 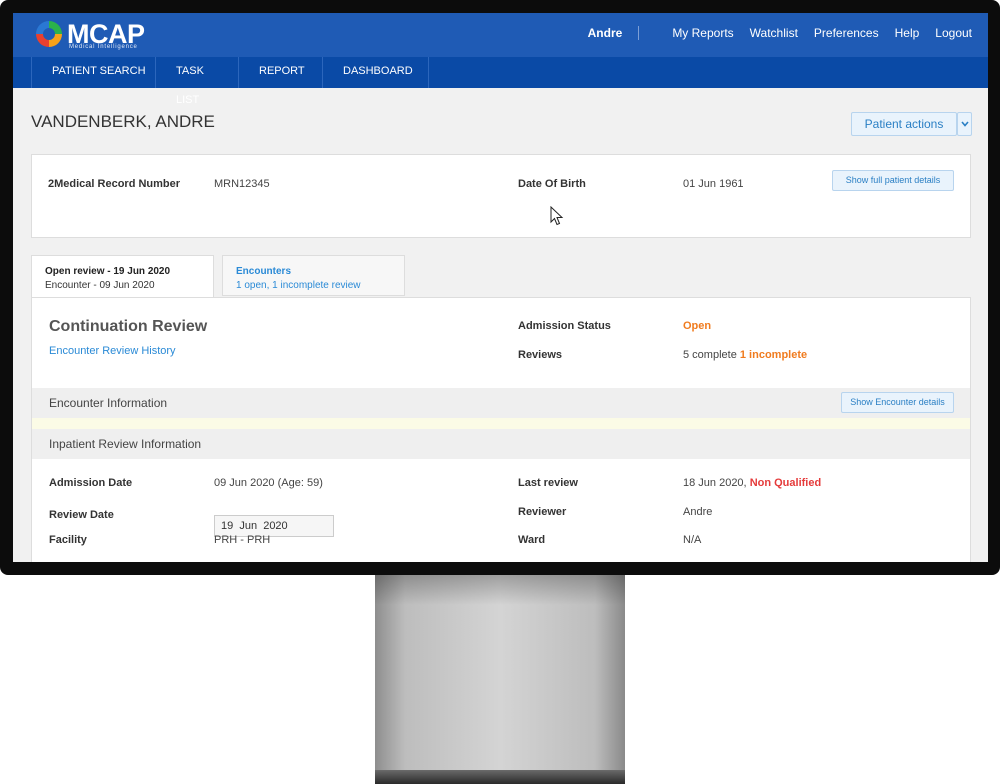 I want to click on encounter-review-history-link: Encounter Review History, so click(x=112, y=351).